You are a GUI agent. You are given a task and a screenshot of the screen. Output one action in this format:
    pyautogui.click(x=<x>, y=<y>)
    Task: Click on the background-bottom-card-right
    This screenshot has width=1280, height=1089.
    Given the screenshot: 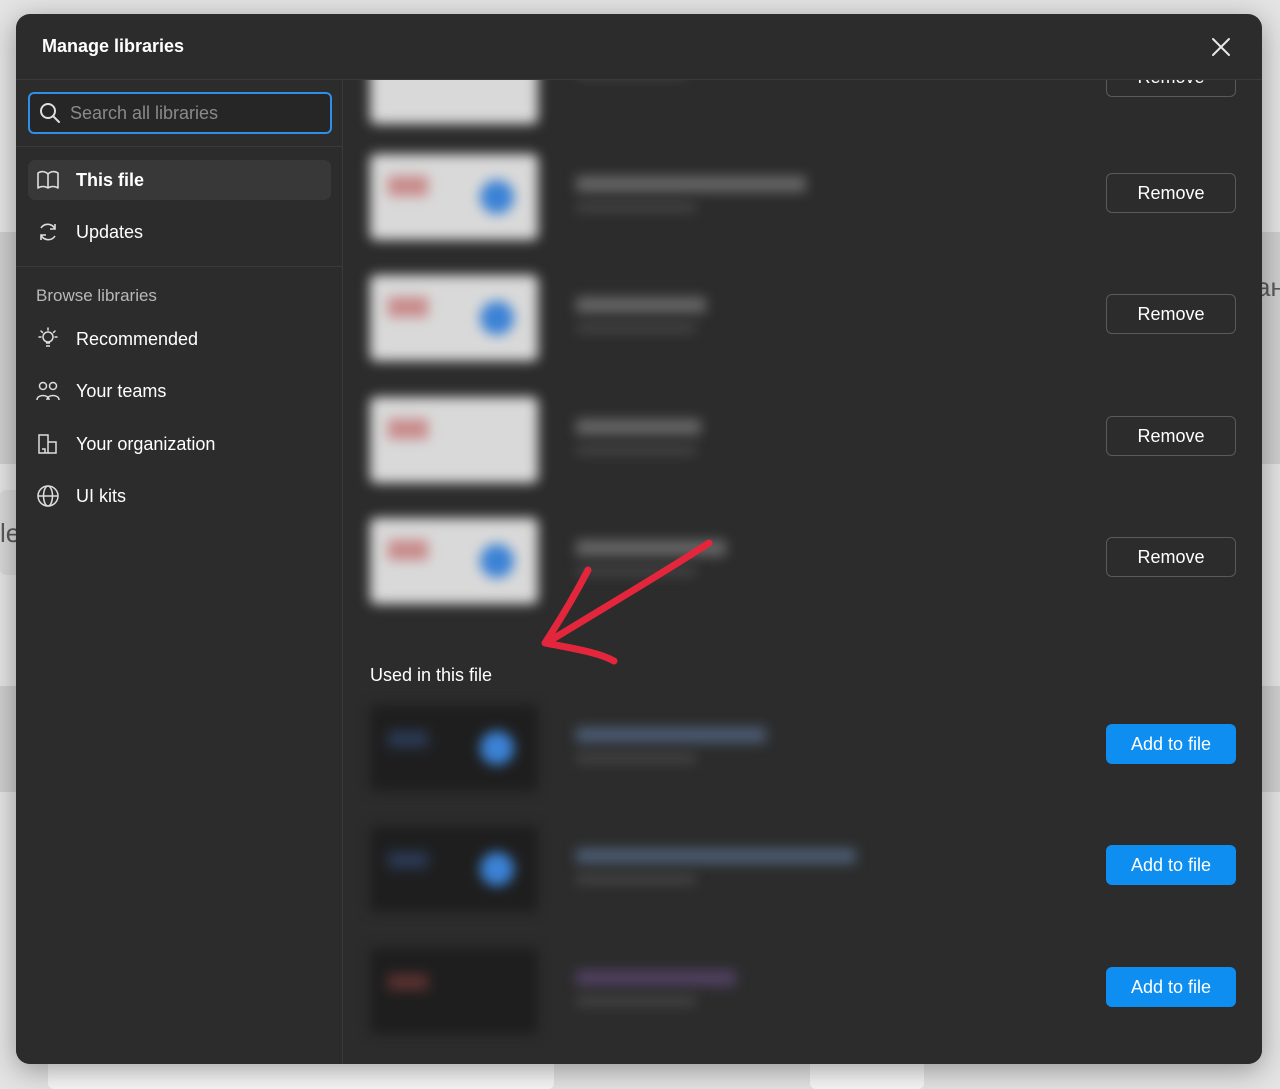 What is the action you would take?
    pyautogui.click(x=867, y=1074)
    